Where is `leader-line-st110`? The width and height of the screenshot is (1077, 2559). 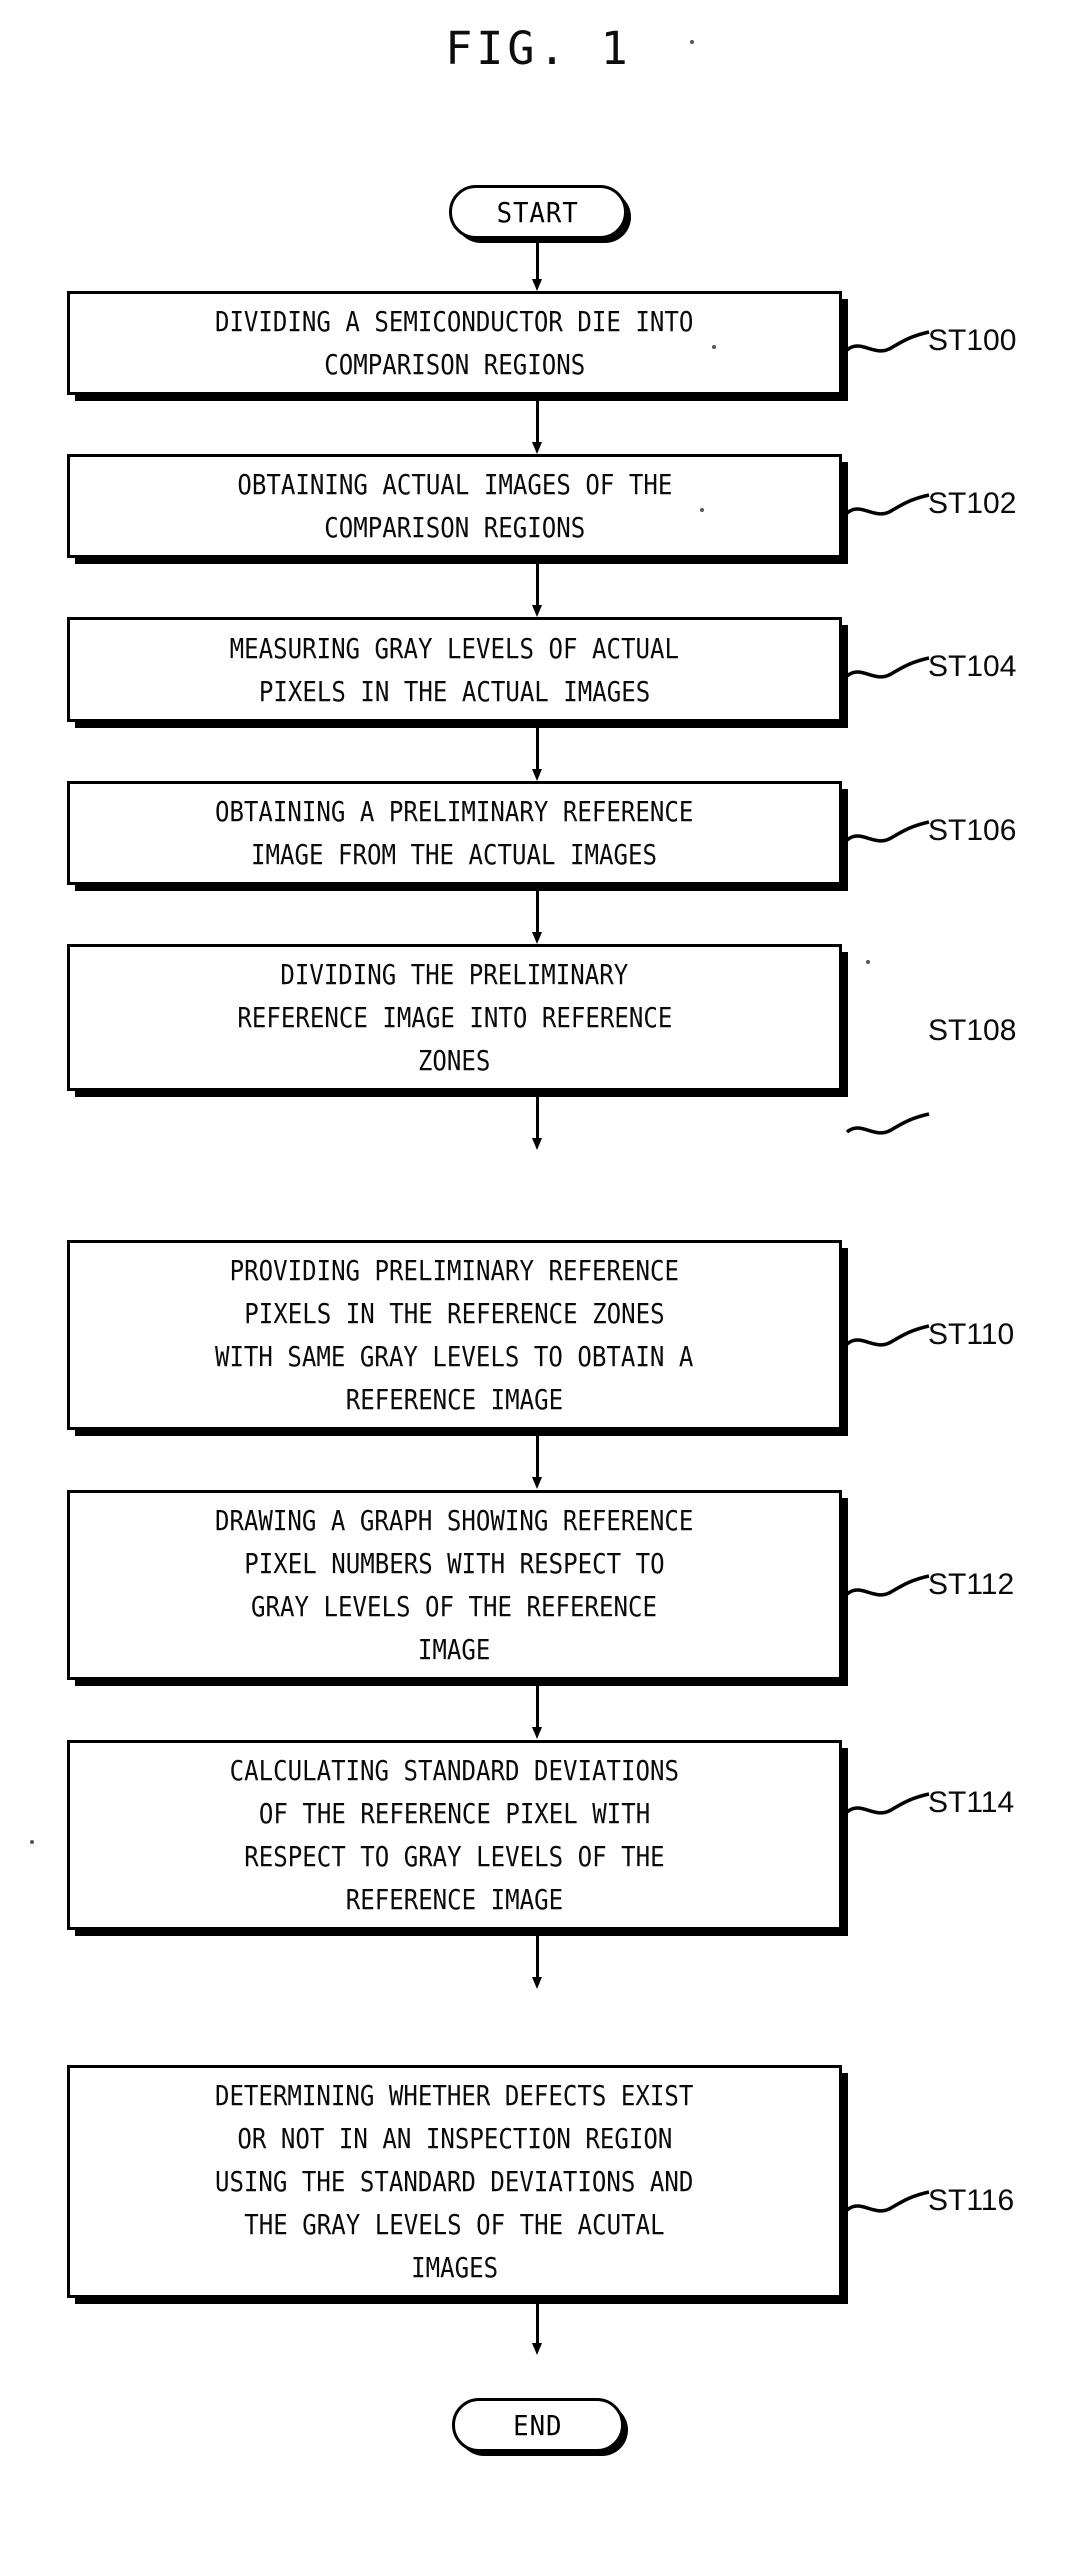
leader-line-st110 is located at coordinates (887, 1335).